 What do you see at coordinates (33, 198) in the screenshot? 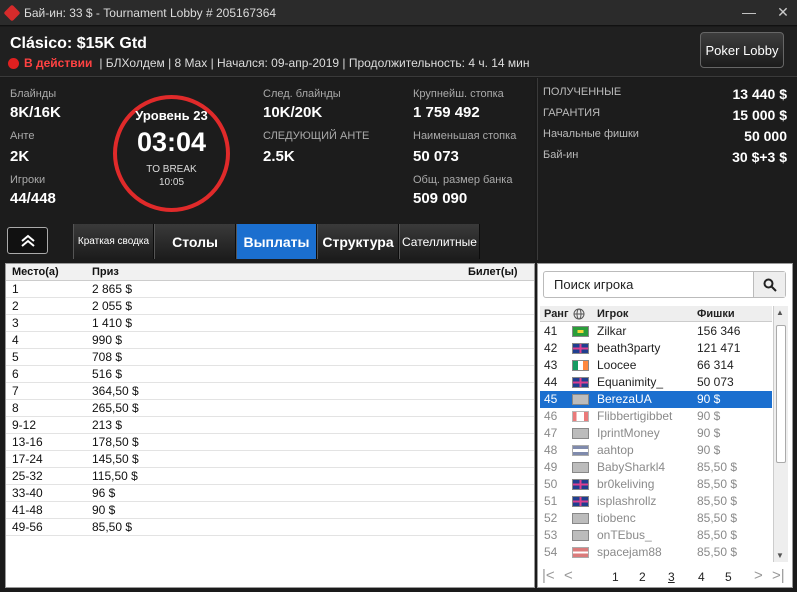
I see `players-value: 44/448` at bounding box center [33, 198].